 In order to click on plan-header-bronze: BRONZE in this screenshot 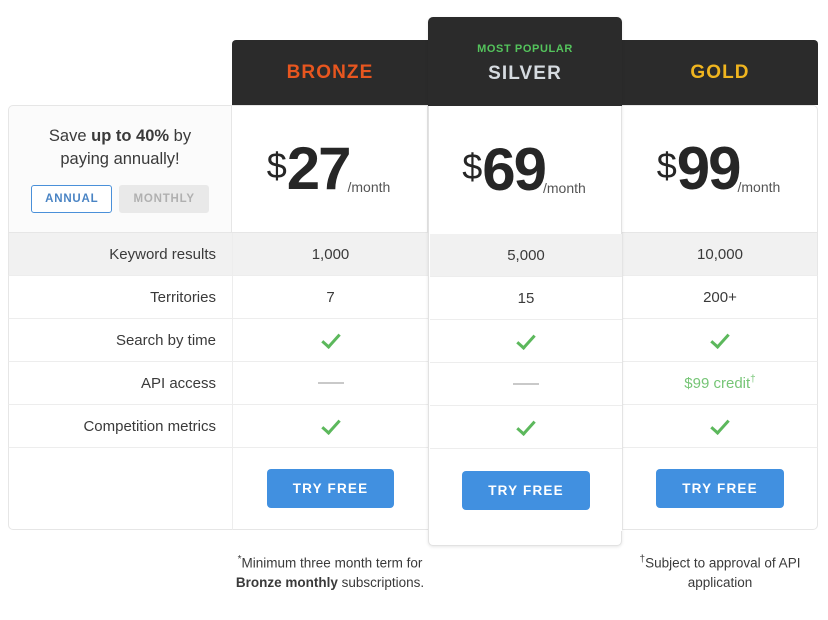, I will do `click(330, 72)`.